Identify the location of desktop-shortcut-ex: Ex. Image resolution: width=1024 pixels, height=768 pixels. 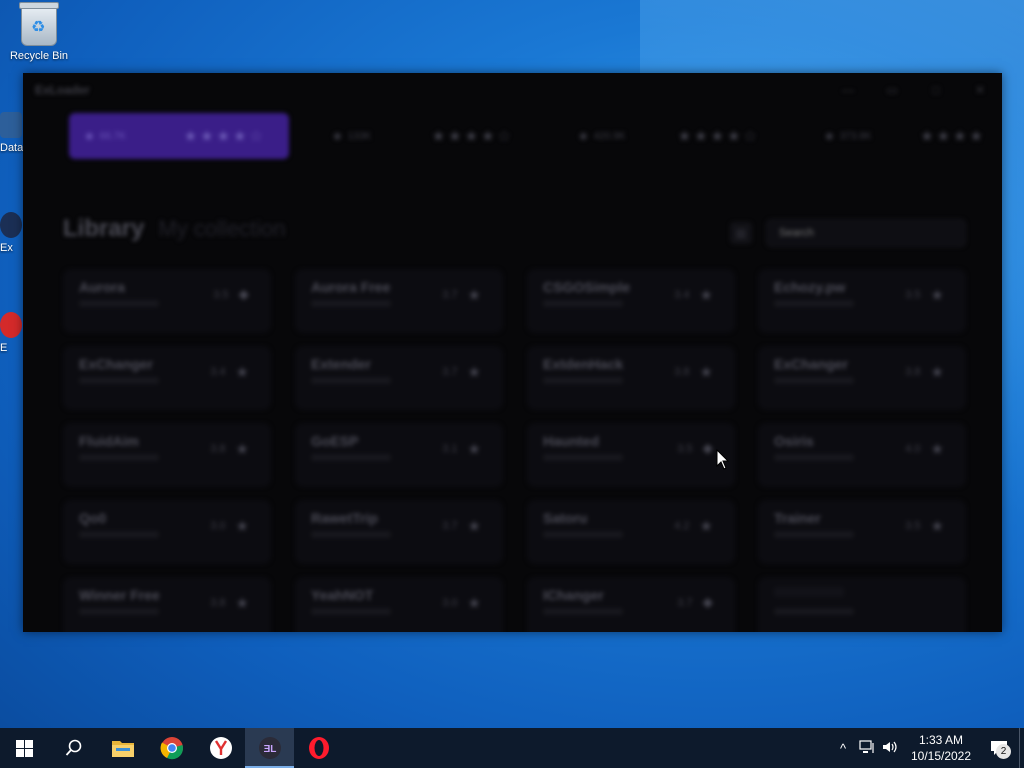
(12, 233).